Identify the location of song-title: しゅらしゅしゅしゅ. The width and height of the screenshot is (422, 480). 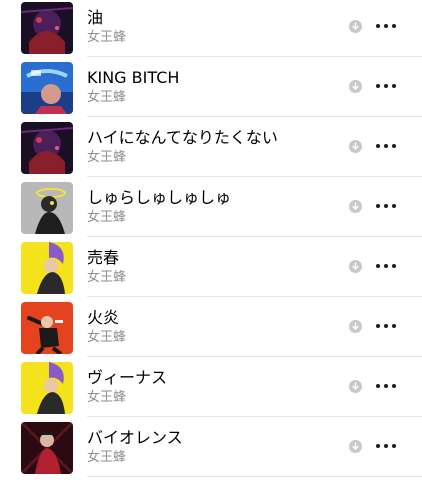
(159, 197).